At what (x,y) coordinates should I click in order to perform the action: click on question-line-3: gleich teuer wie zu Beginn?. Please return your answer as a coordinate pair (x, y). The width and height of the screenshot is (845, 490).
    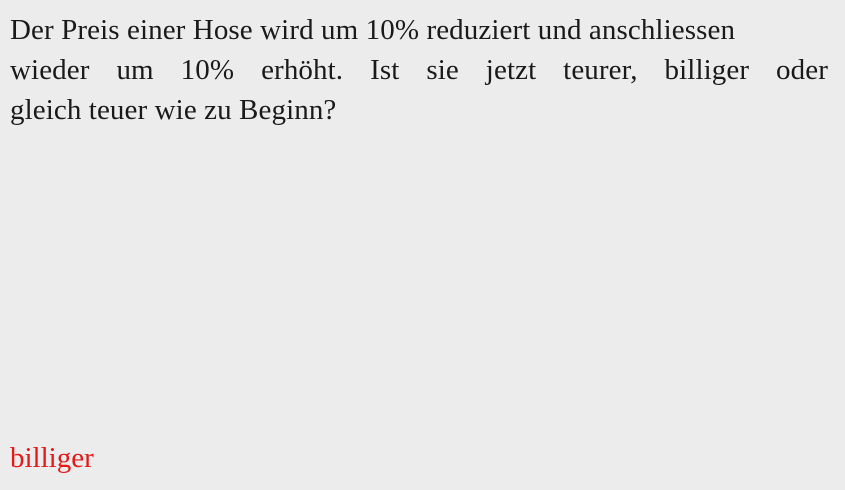
    Looking at the image, I should click on (173, 110).